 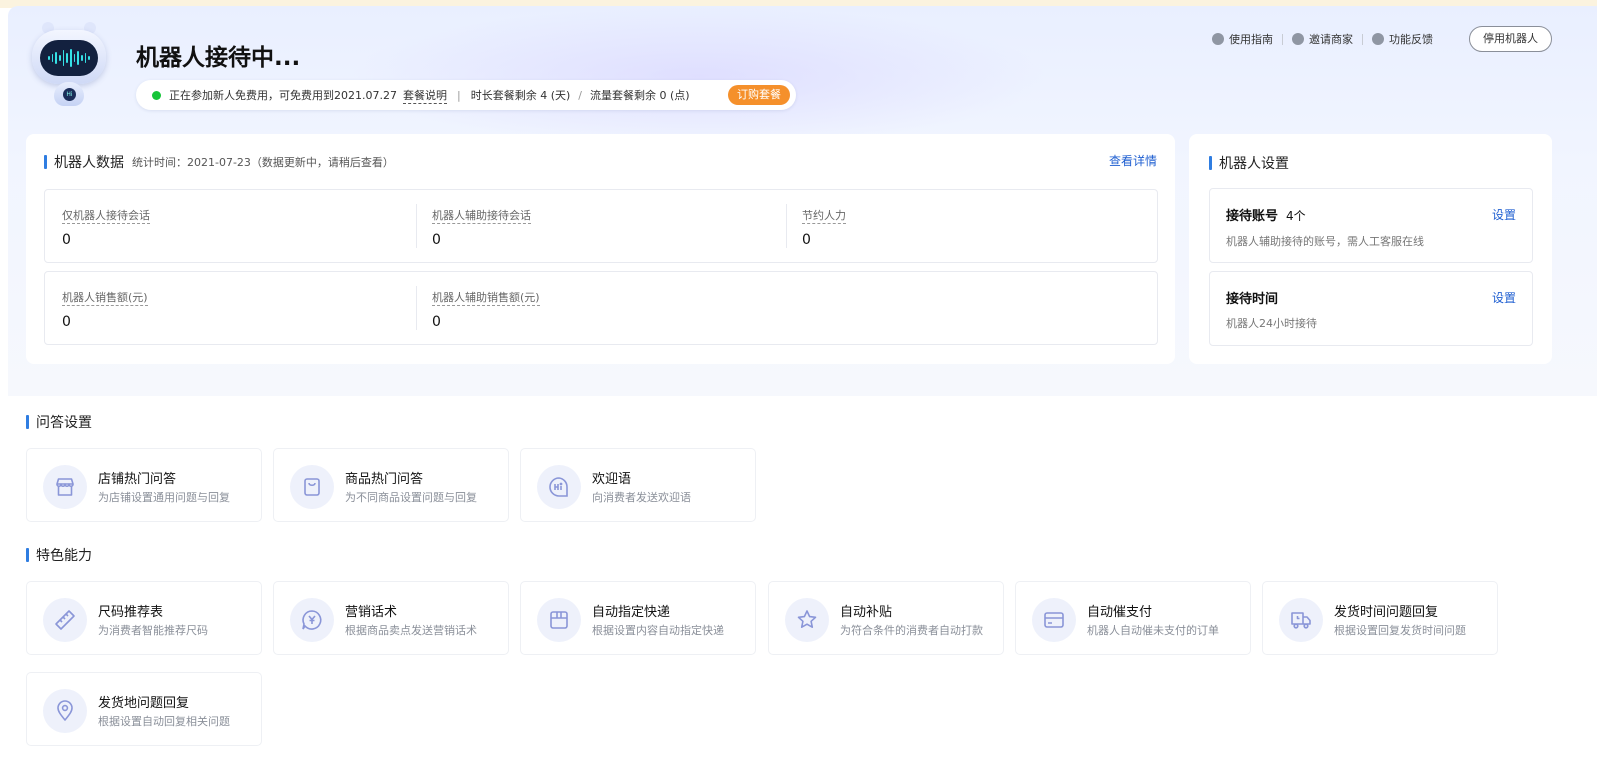 What do you see at coordinates (1298, 39) in the screenshot?
I see `send-icon` at bounding box center [1298, 39].